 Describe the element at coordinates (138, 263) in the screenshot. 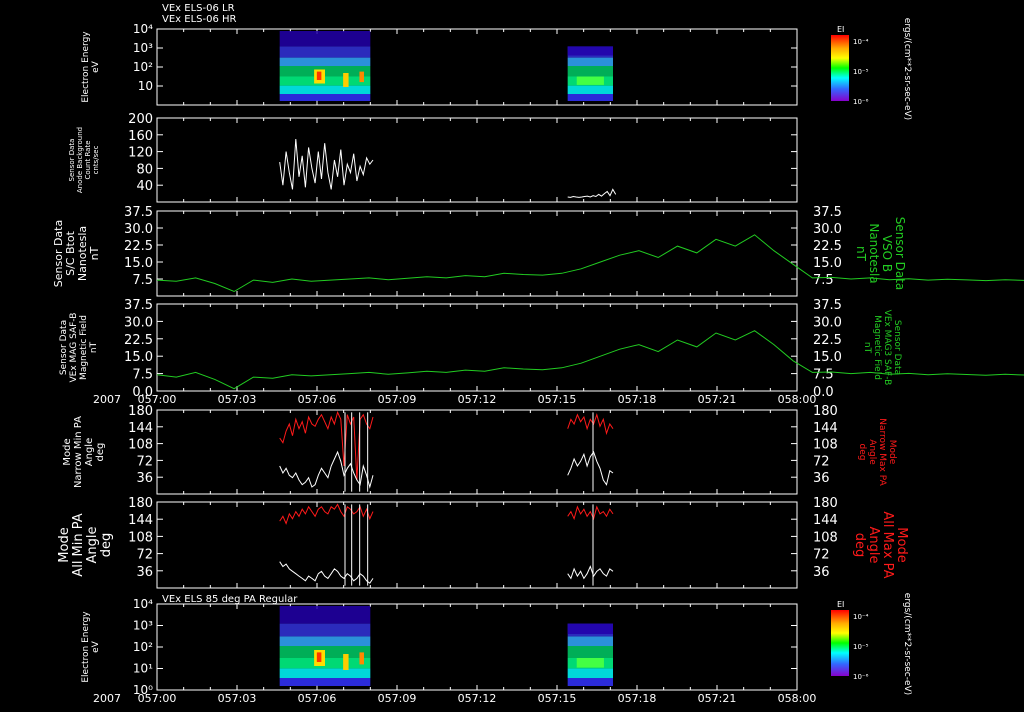

I see `ytick-label-sc_btot: 15.0` at that location.